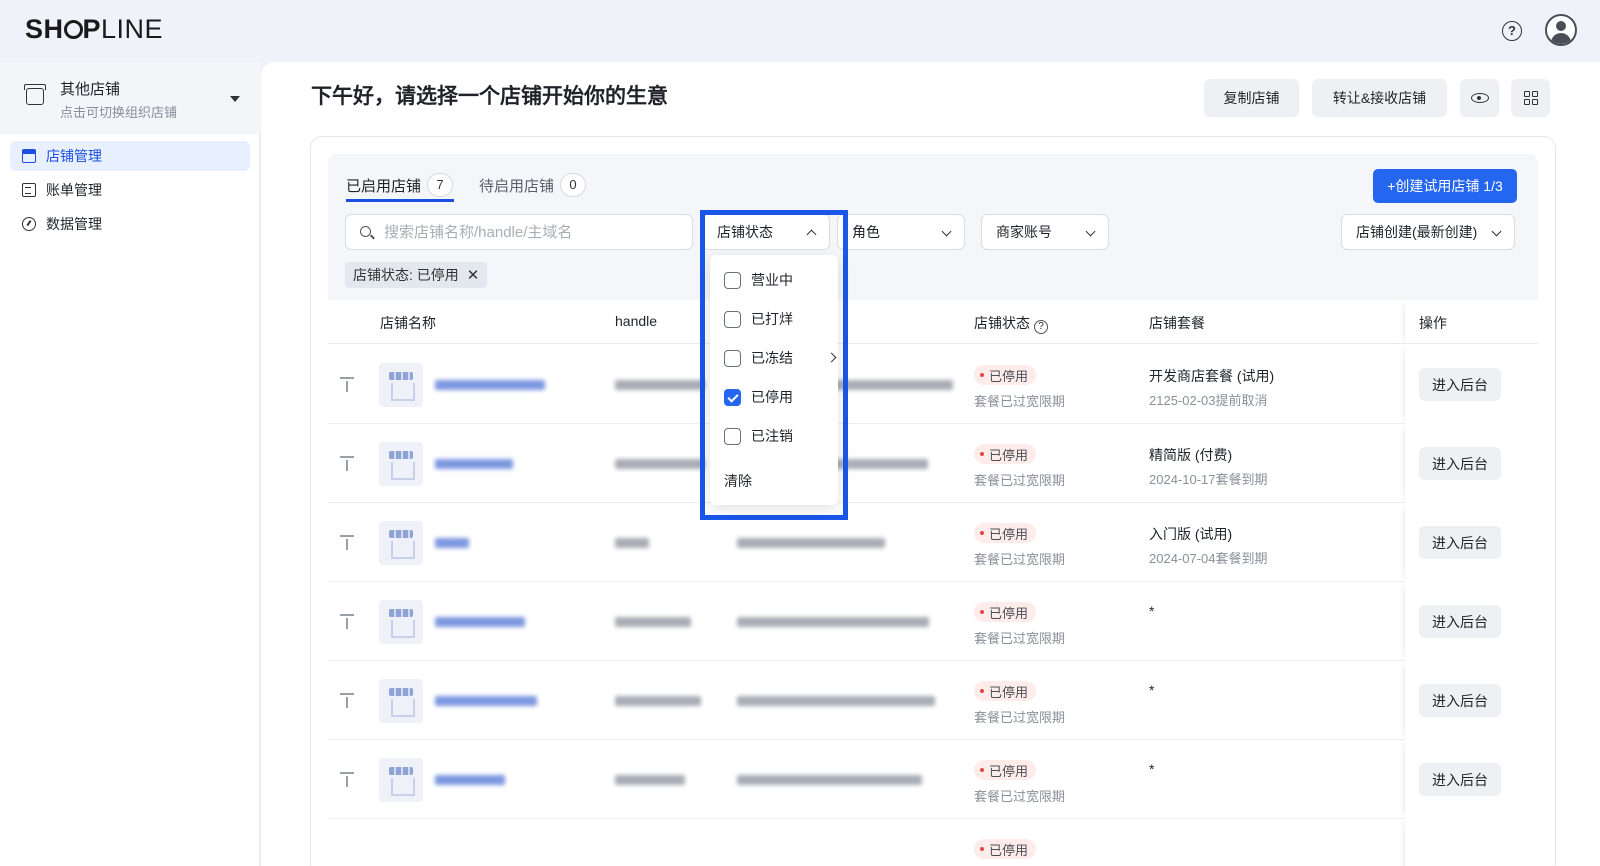 The width and height of the screenshot is (1600, 866). I want to click on clear-filter-link: 清除, so click(738, 481).